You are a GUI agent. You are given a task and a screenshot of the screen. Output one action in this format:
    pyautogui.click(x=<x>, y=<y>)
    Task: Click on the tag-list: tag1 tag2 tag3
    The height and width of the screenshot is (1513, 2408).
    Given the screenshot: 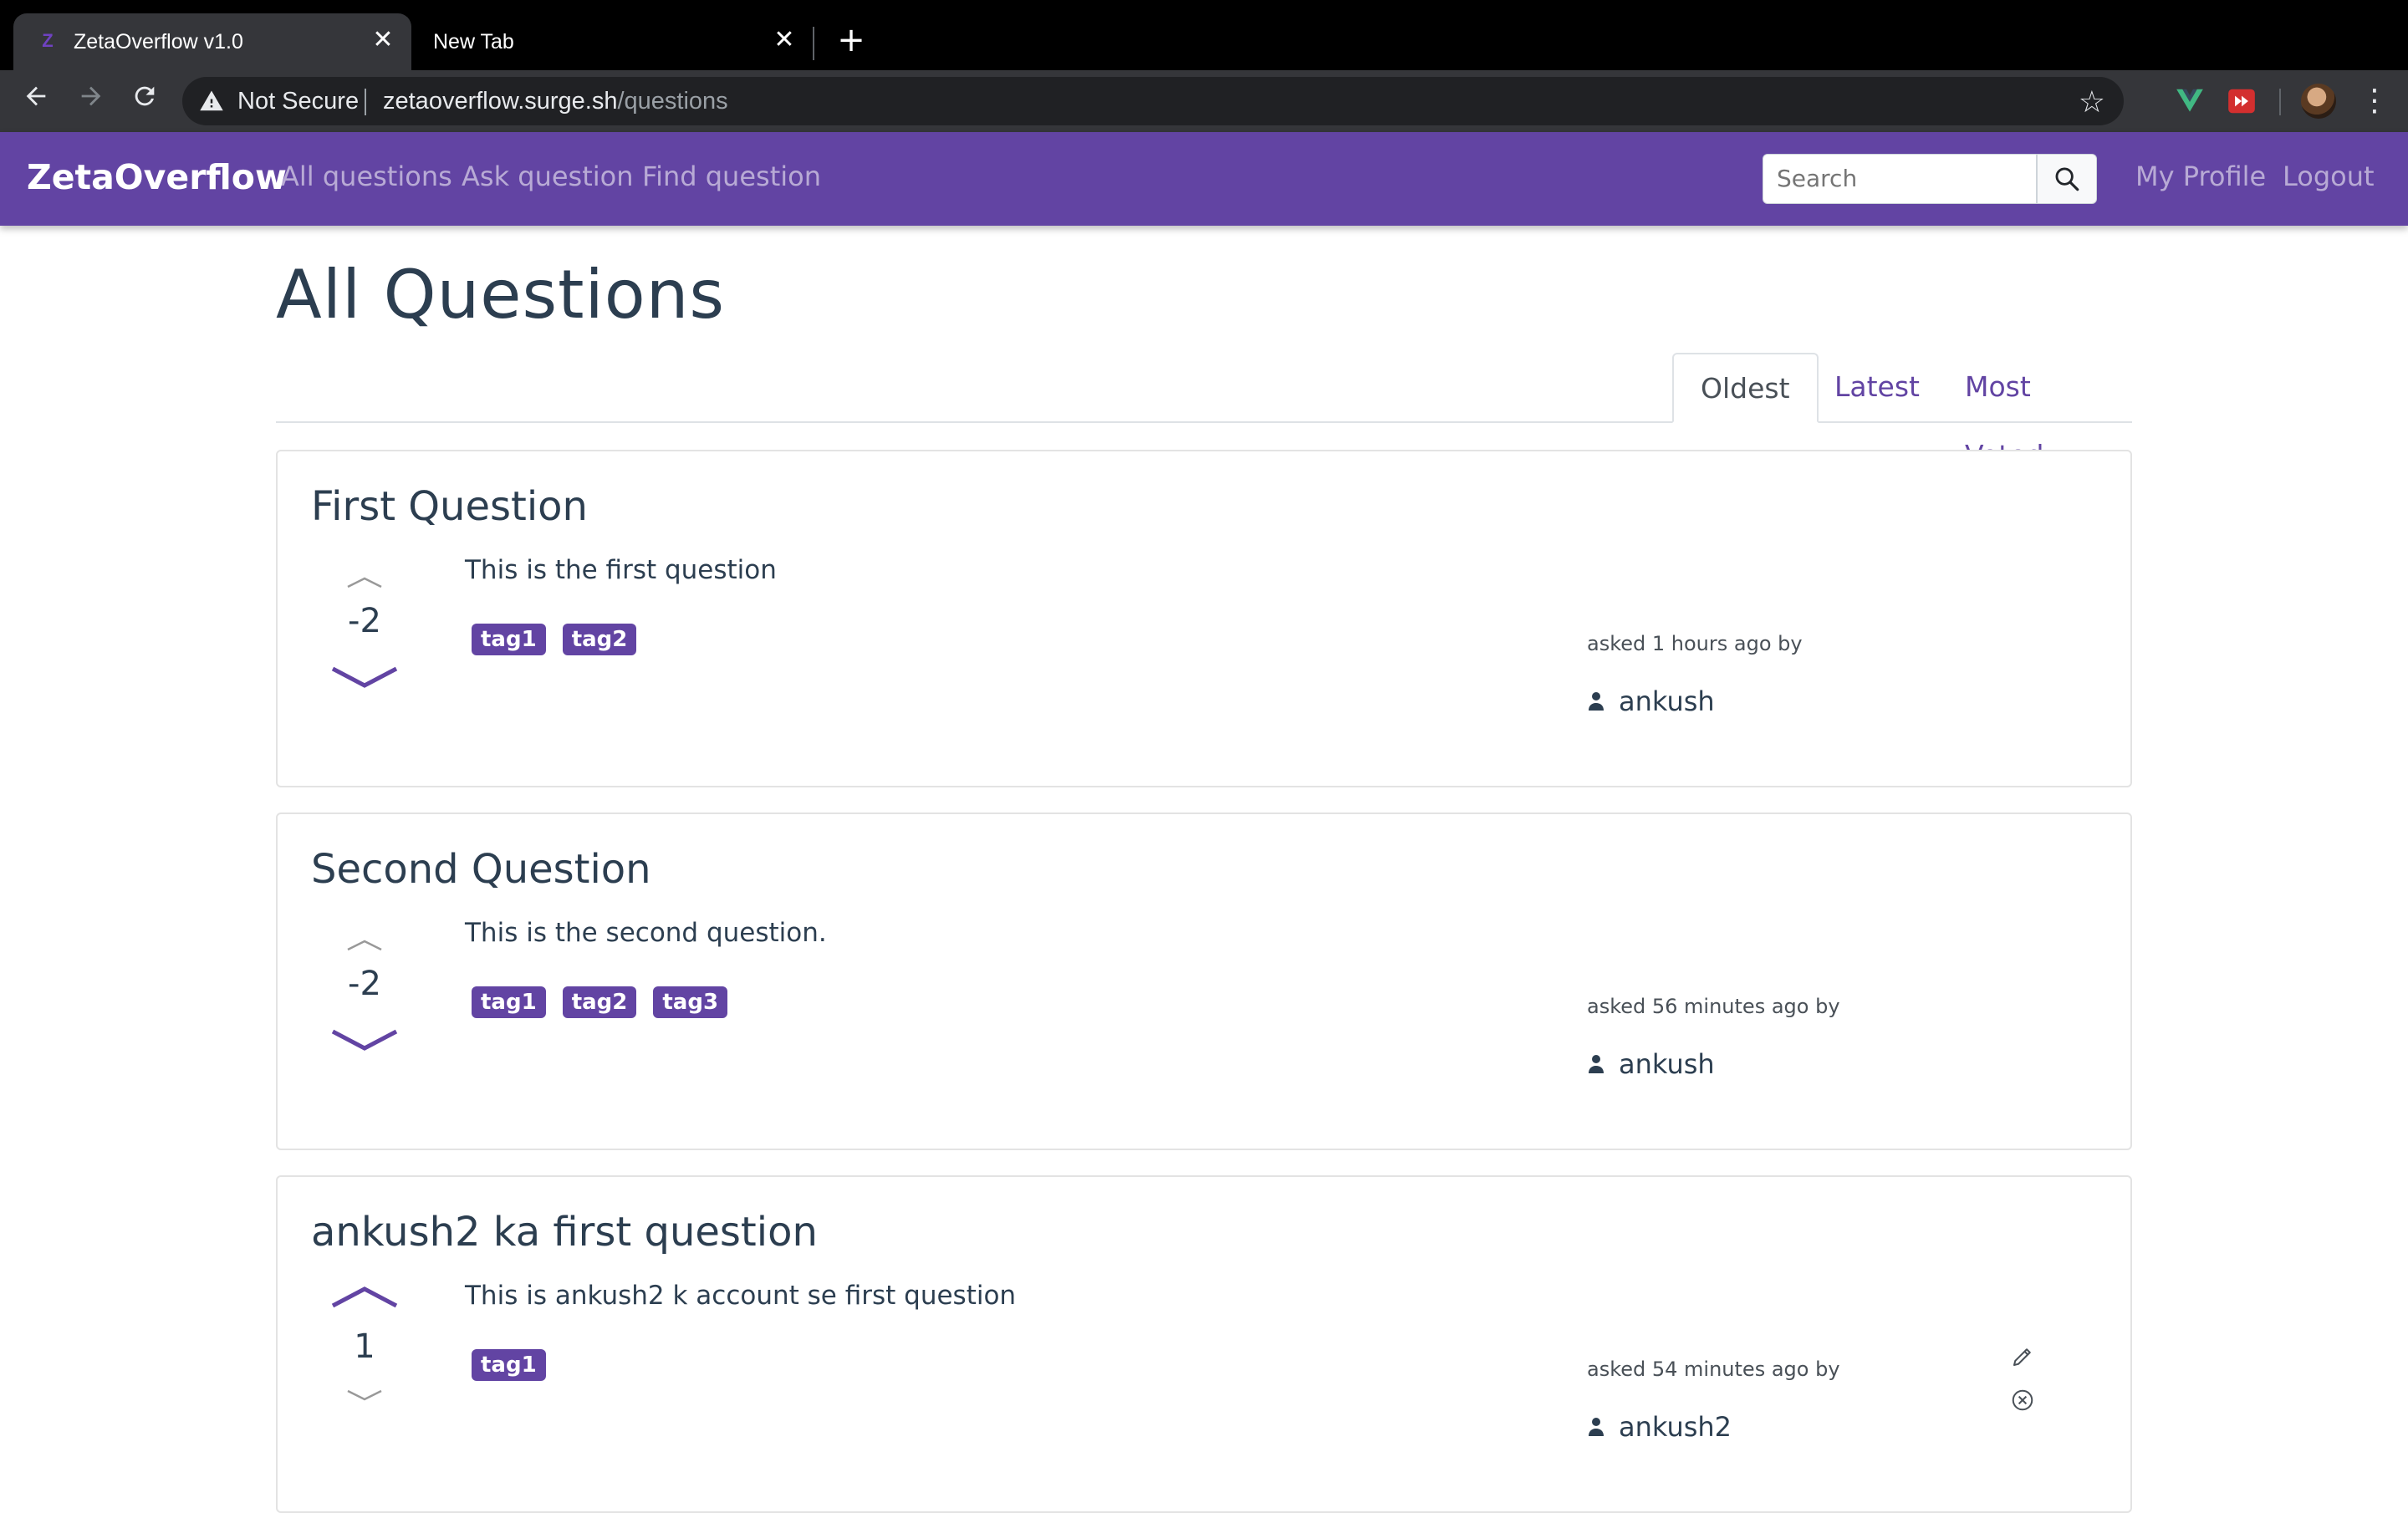 What is the action you would take?
    pyautogui.click(x=600, y=1002)
    